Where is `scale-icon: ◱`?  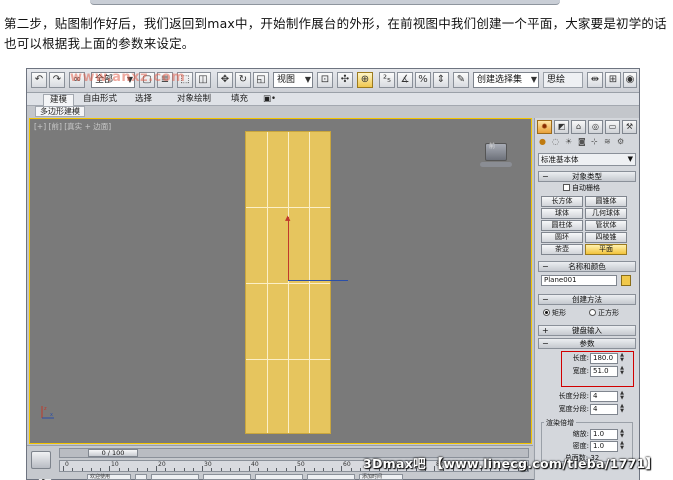 scale-icon: ◱ is located at coordinates (261, 80).